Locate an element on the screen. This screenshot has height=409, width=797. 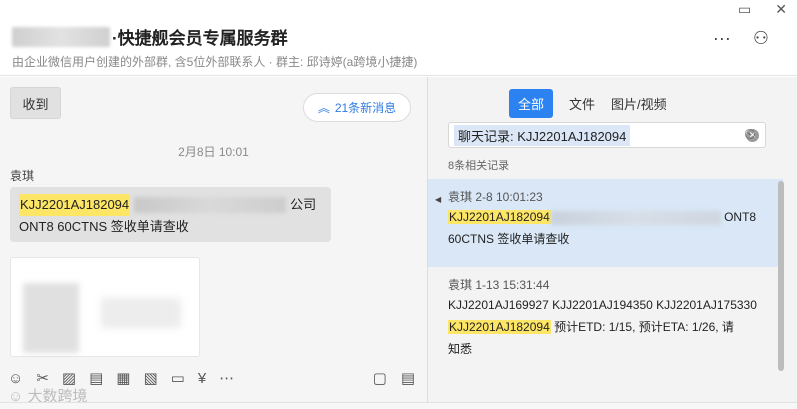
tab-media: 图片/视频 is located at coordinates (639, 103).